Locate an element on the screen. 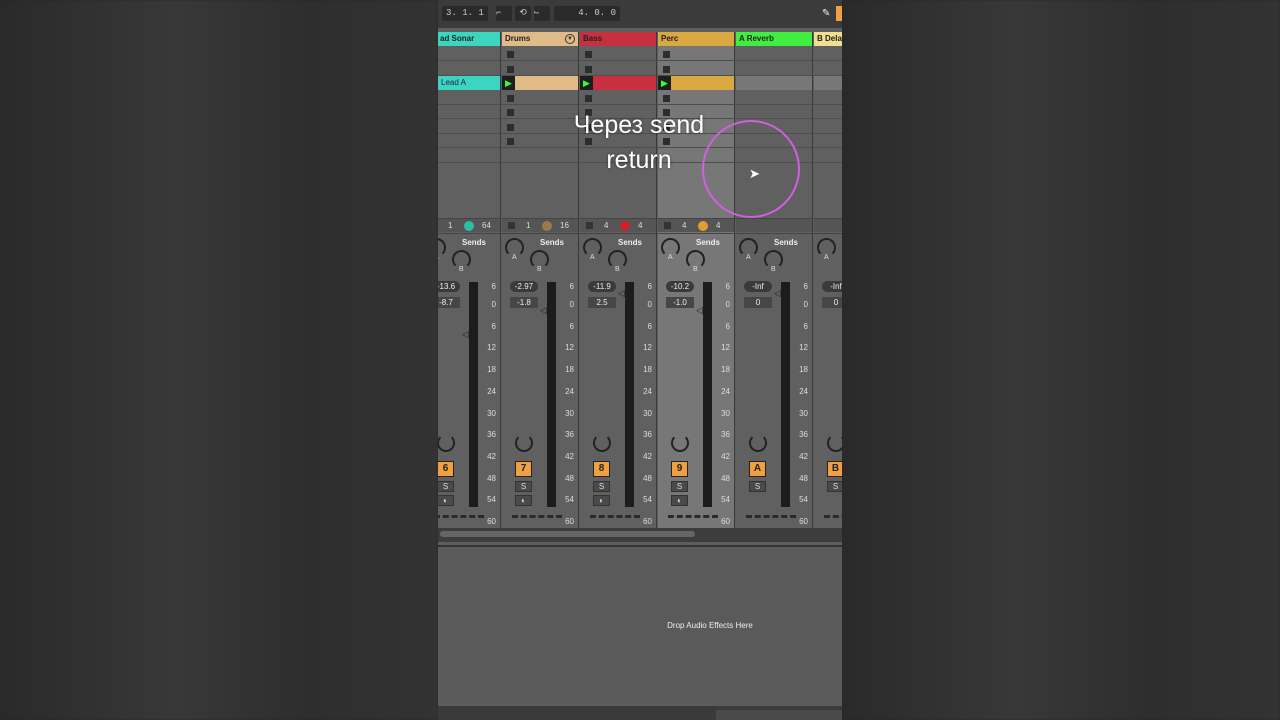  track-activator-button: 9 is located at coordinates (679, 469).